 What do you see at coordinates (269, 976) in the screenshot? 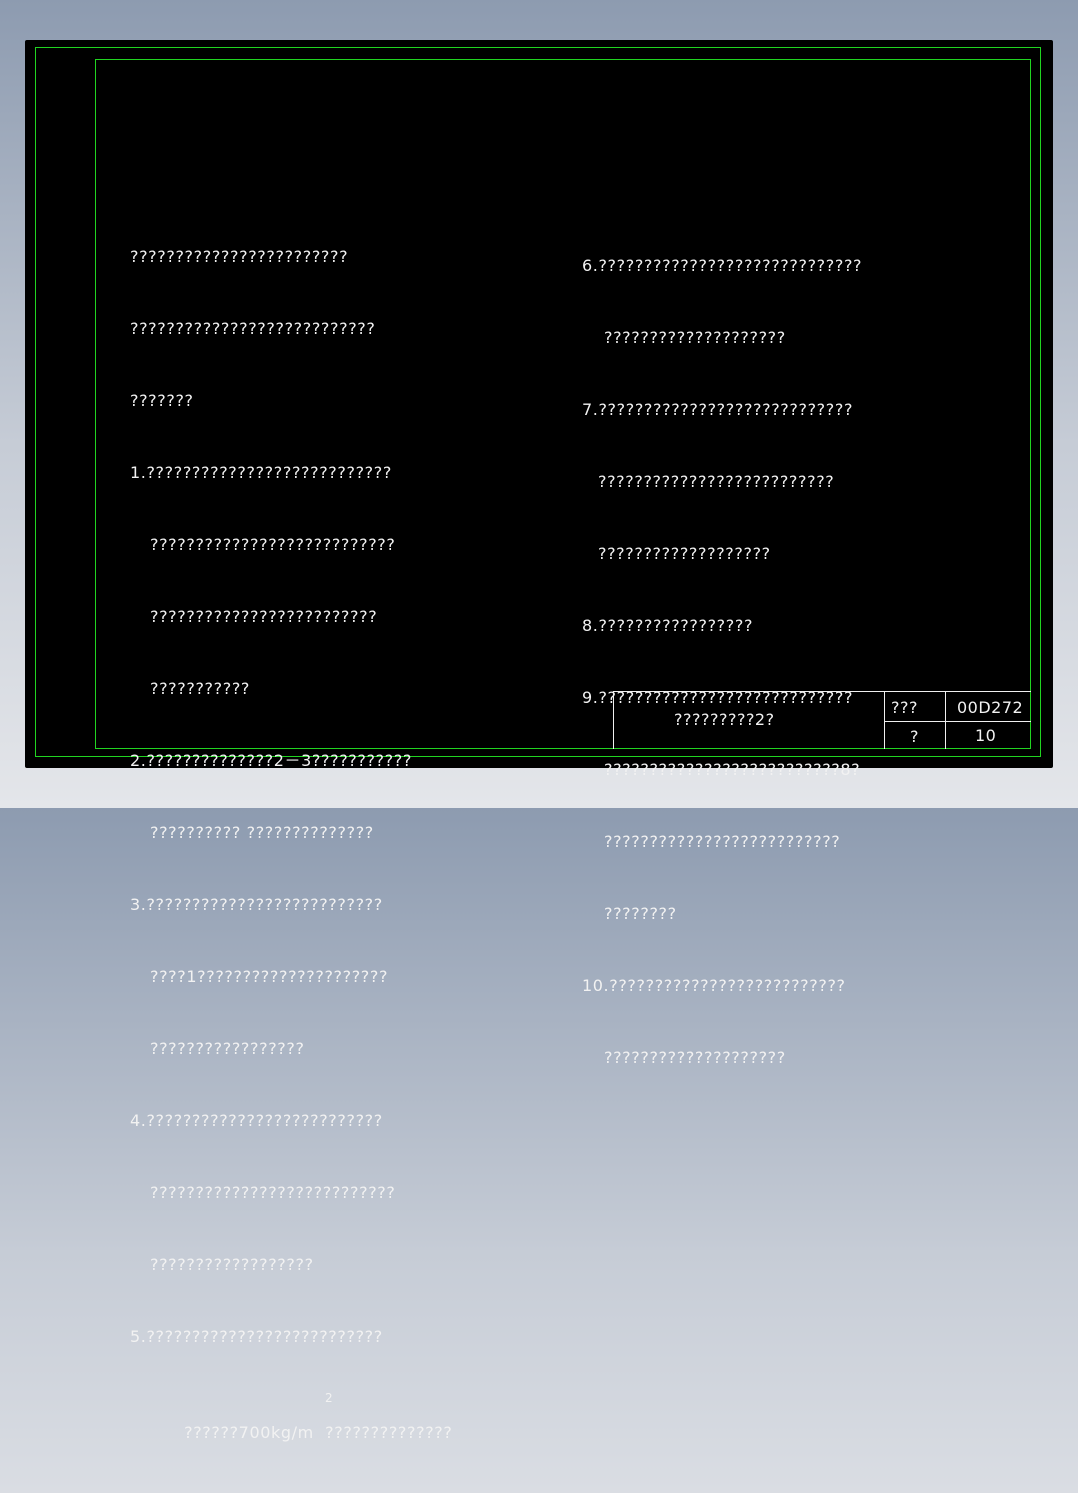
I see `note-line: ????1?????????????????????` at bounding box center [269, 976].